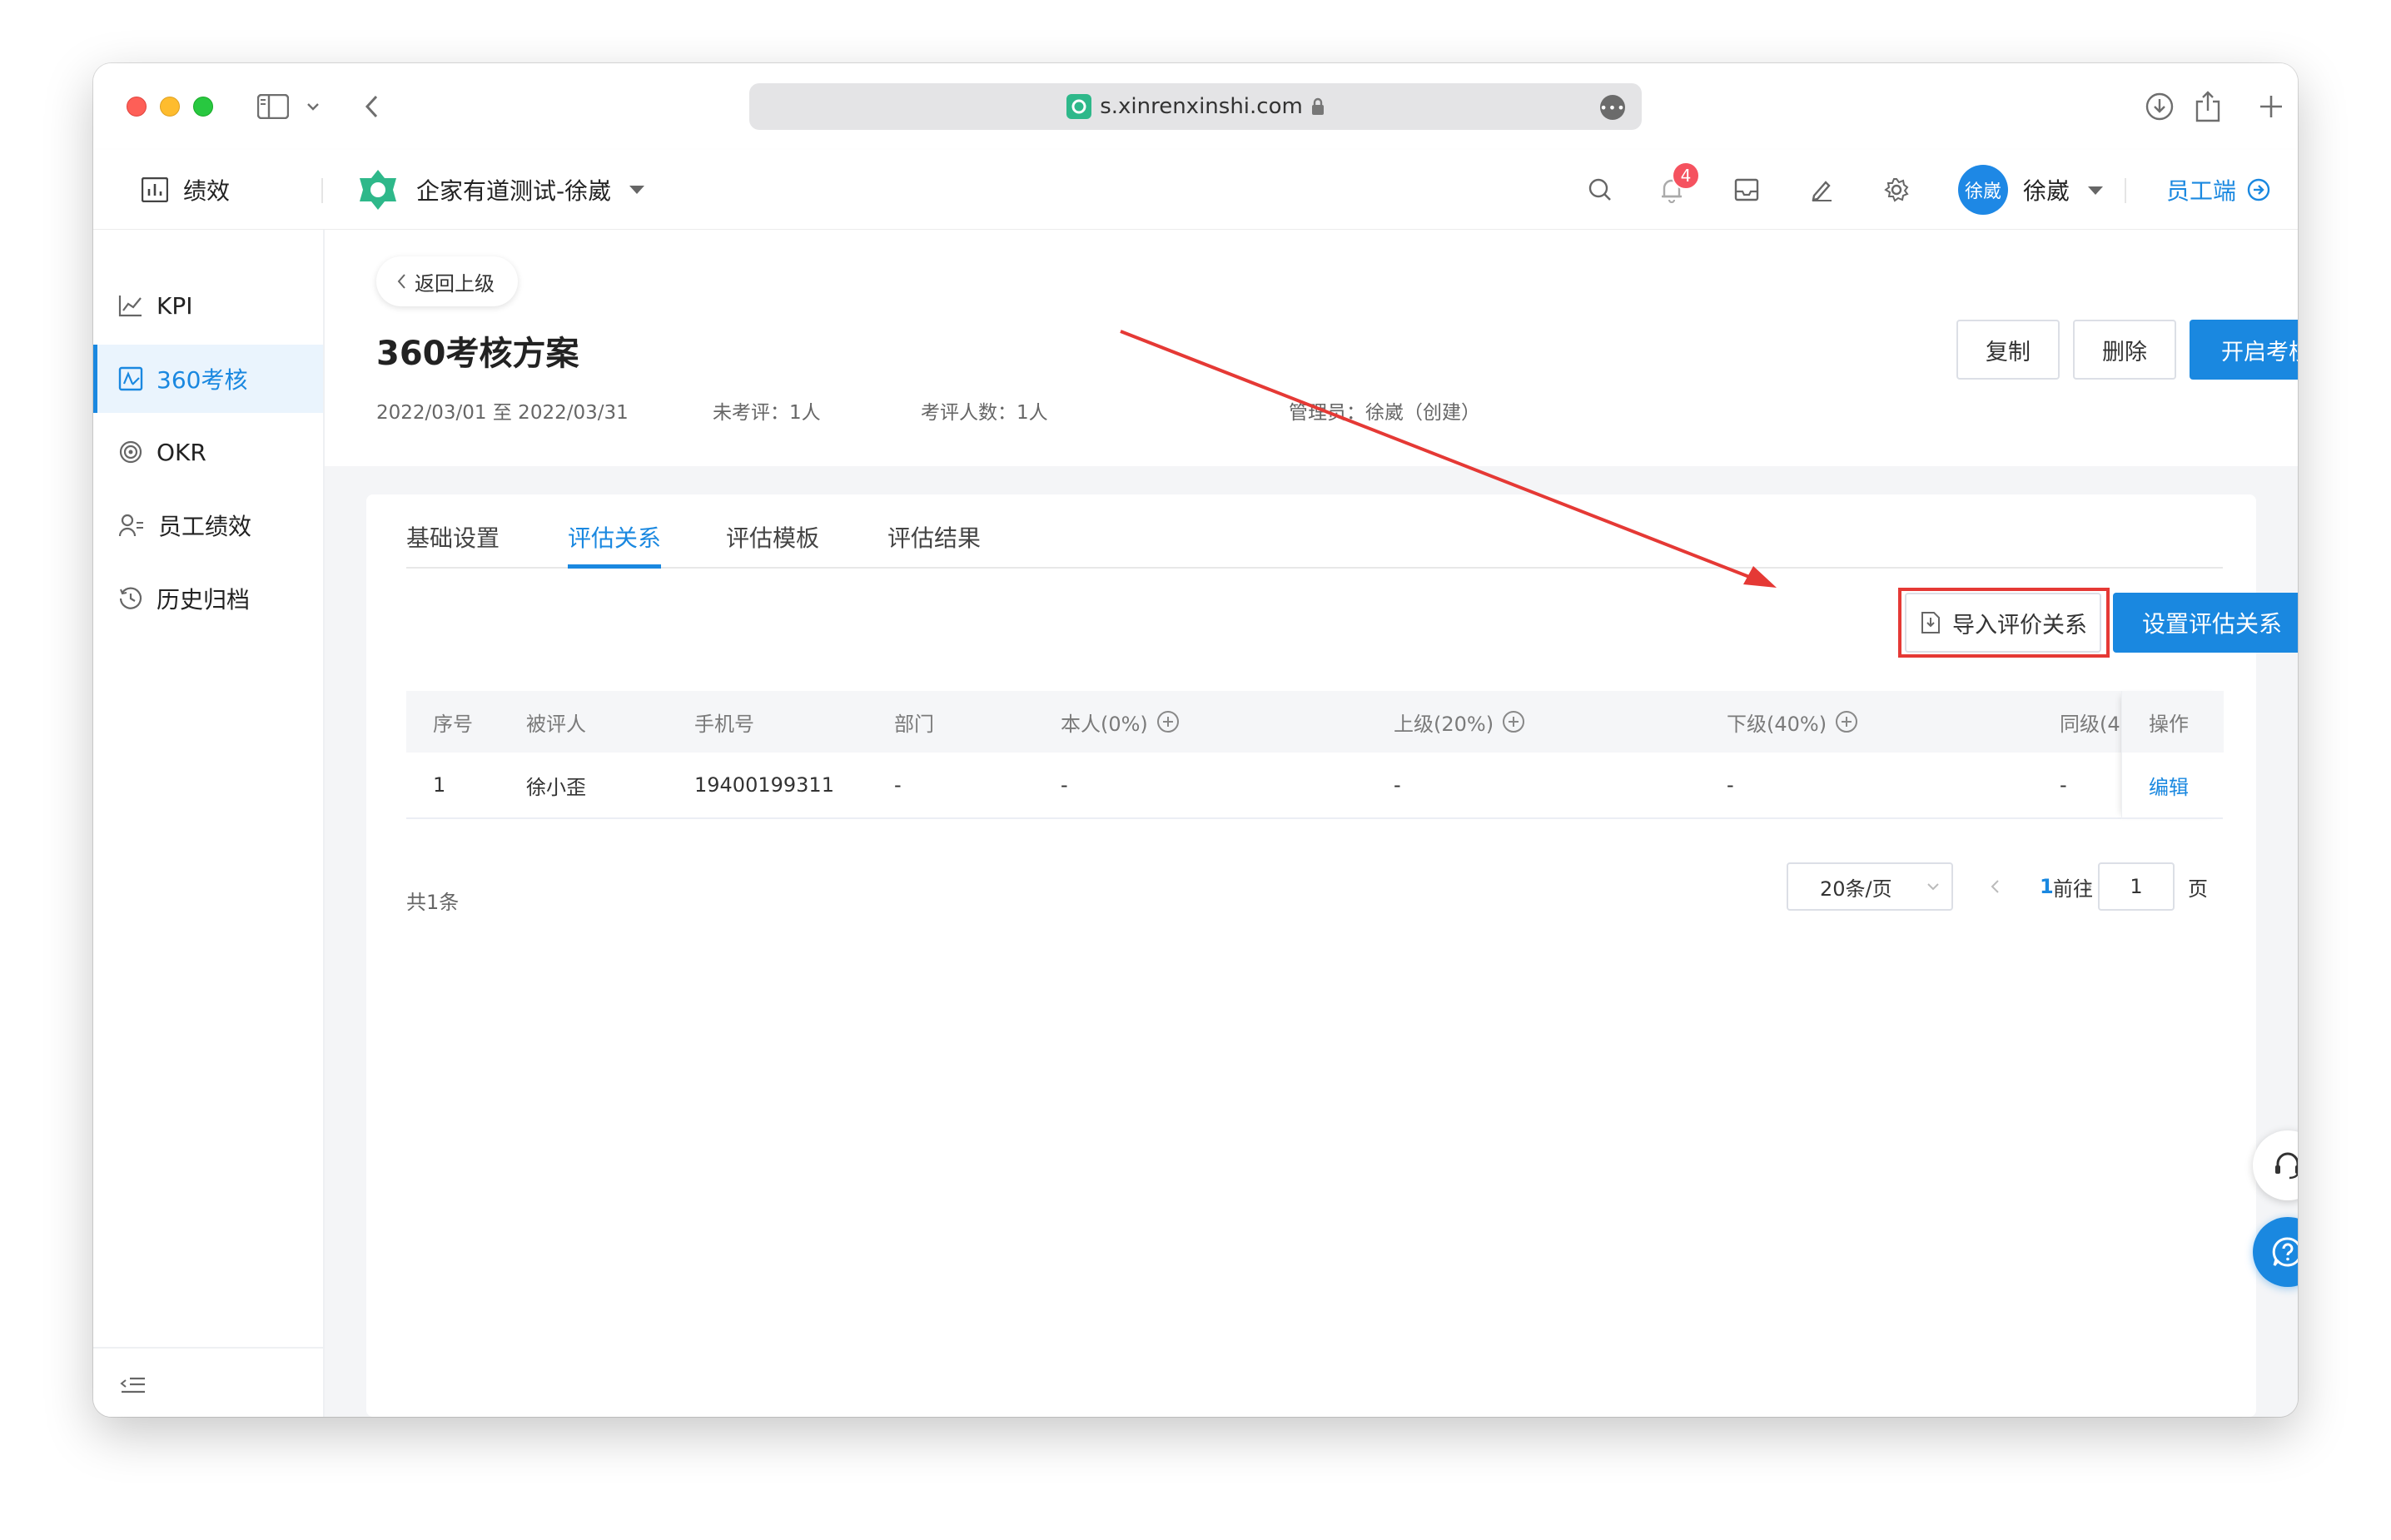 The width and height of the screenshot is (2391, 1540). What do you see at coordinates (453, 724) in the screenshot?
I see `column-header: 序号` at bounding box center [453, 724].